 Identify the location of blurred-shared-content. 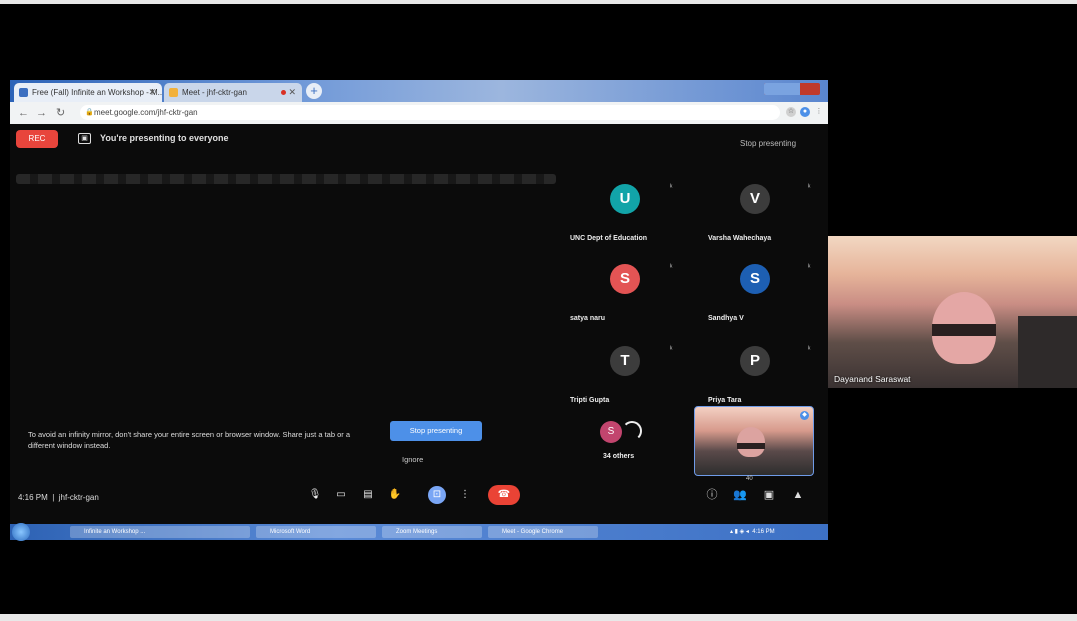
(286, 179).